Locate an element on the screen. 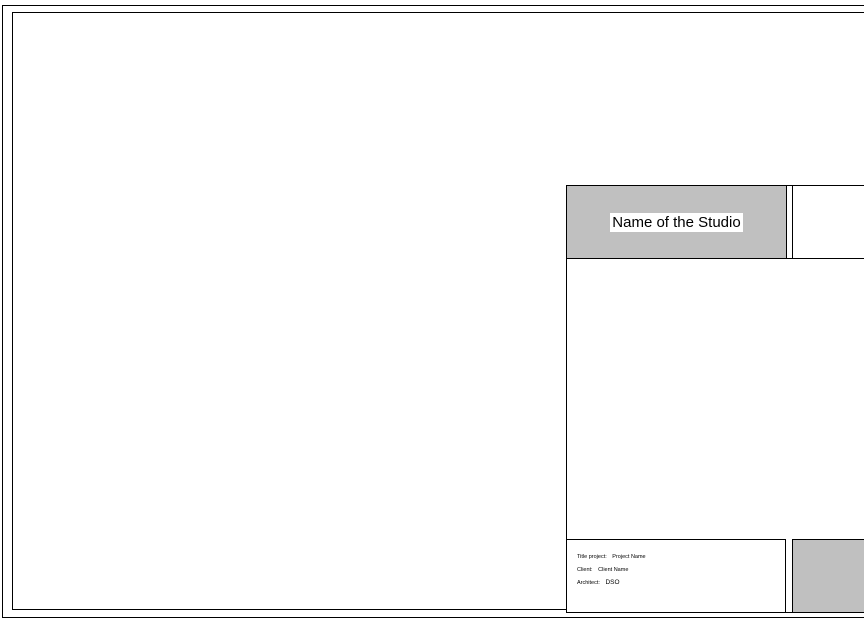 This screenshot has height=618, width=864. studio-name-box: Name of the Studio is located at coordinates (676, 222).